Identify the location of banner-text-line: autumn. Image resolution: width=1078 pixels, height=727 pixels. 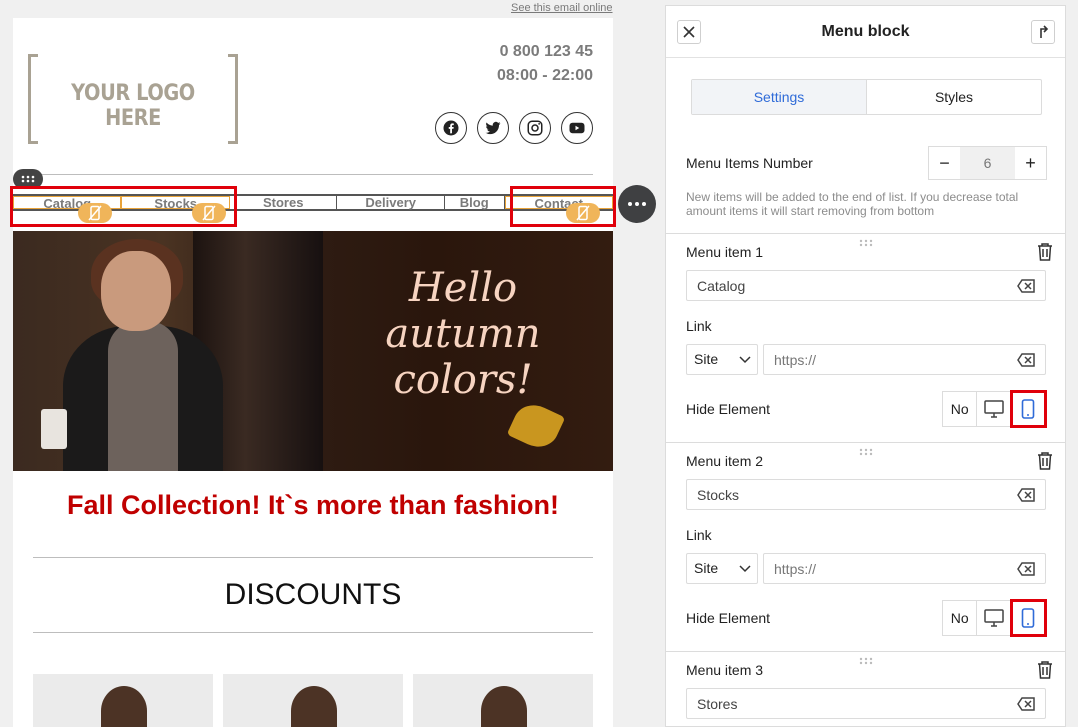
(463, 334).